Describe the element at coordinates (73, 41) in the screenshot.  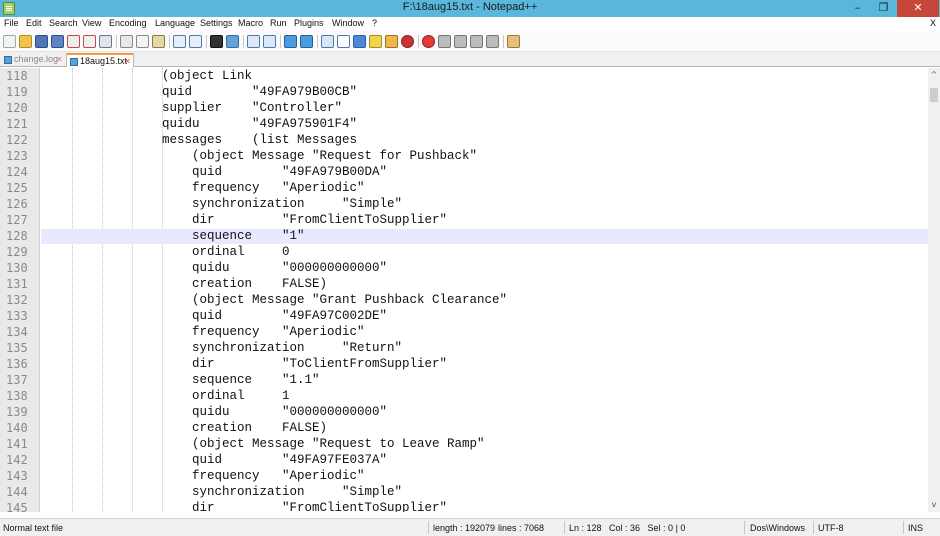
I see `close-file-icon` at that location.